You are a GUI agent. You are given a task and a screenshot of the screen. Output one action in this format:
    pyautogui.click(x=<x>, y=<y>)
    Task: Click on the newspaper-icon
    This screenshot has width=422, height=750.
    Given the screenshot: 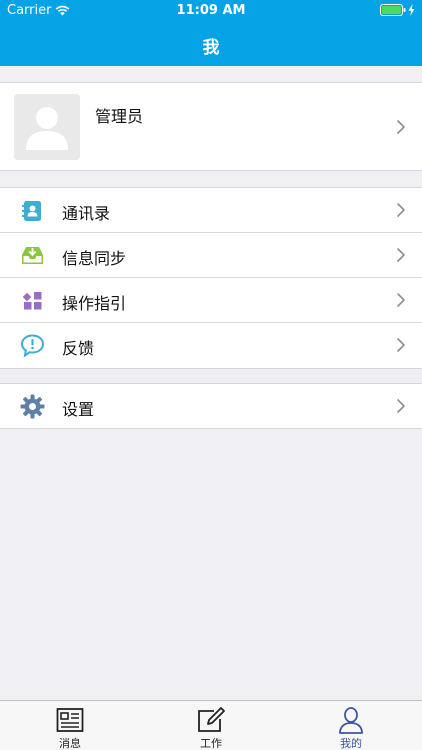 What is the action you would take?
    pyautogui.click(x=70, y=720)
    